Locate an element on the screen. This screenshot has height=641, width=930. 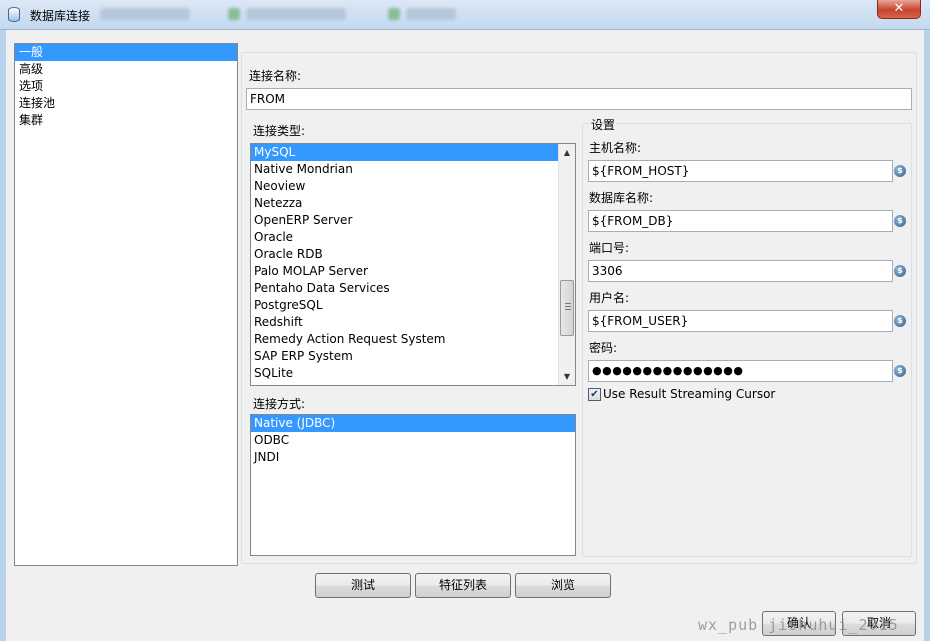
username-label: 用户名: is located at coordinates (609, 298).